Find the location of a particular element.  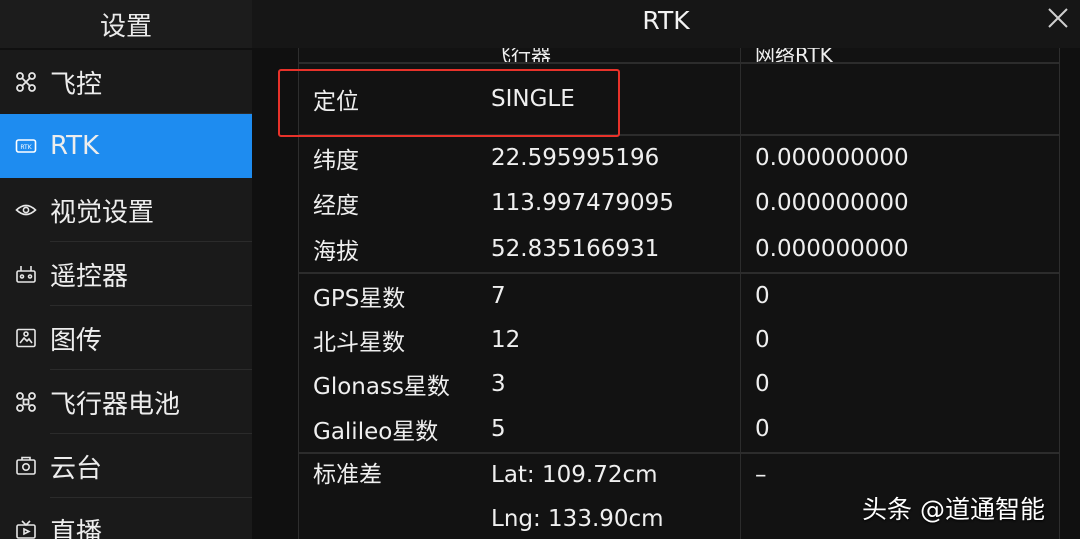

watermark-text: 头条 @道通智能 is located at coordinates (953, 509).